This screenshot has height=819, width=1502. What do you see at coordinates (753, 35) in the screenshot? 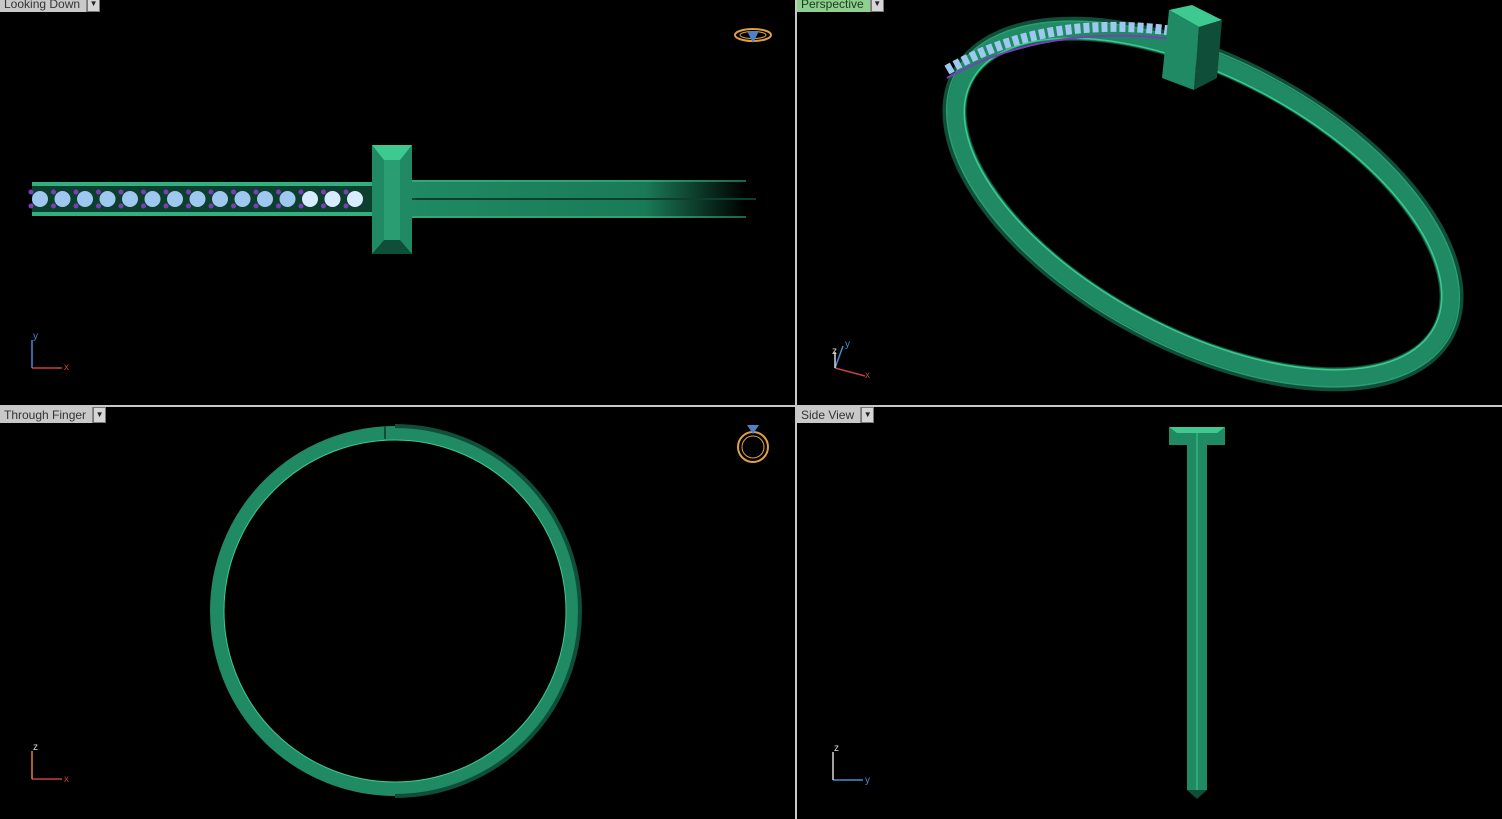
I see `ring-topview-icon` at bounding box center [753, 35].